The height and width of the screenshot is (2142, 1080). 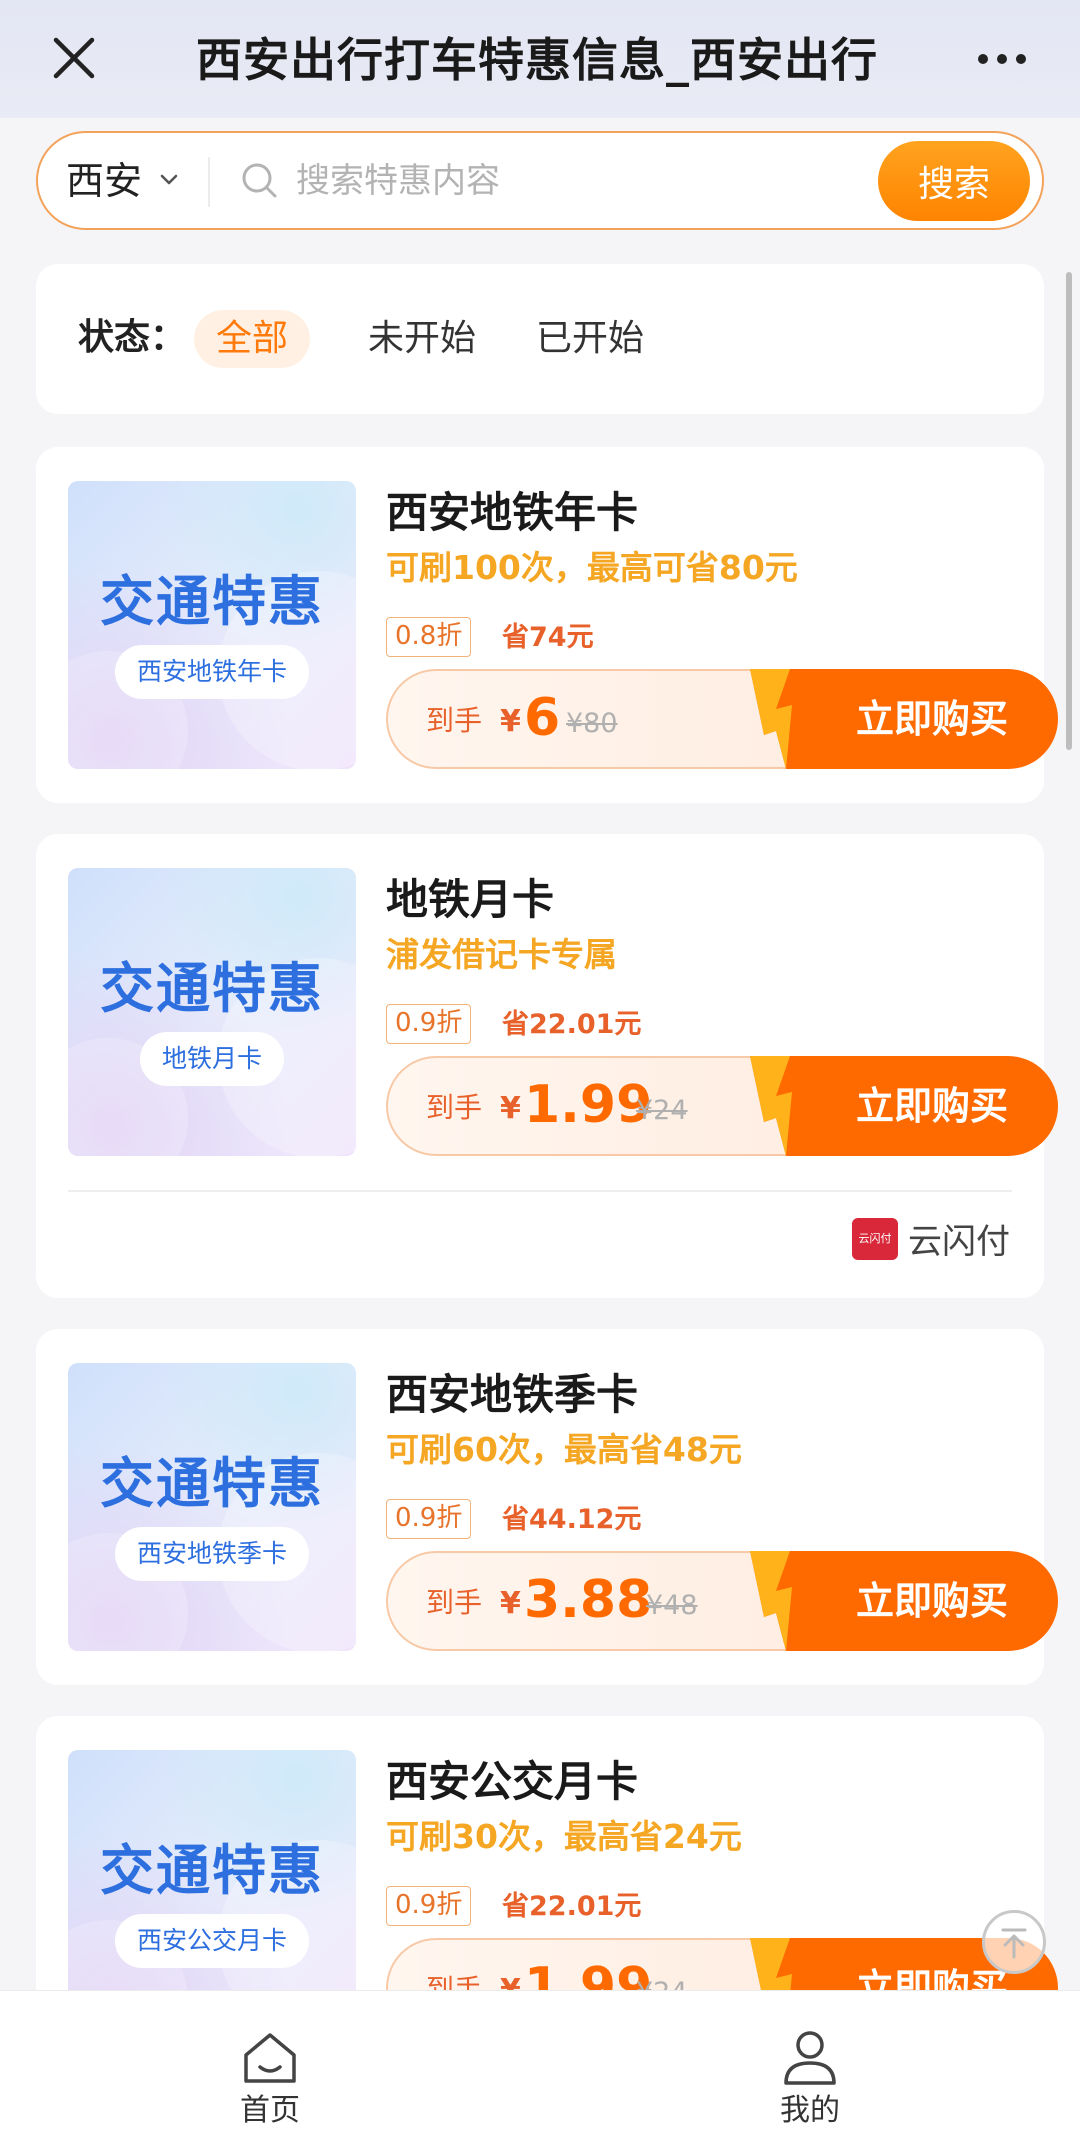 What do you see at coordinates (169, 179) in the screenshot?
I see `chevron-down-icon` at bounding box center [169, 179].